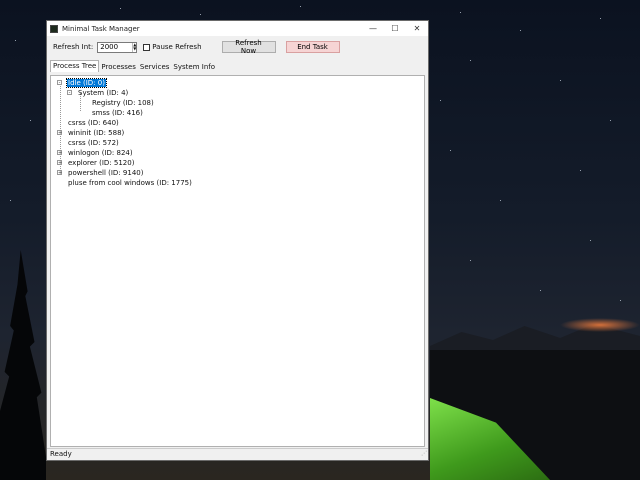  What do you see at coordinates (237, 93) in the screenshot?
I see `tree-node: - System (ID: 4)` at bounding box center [237, 93].